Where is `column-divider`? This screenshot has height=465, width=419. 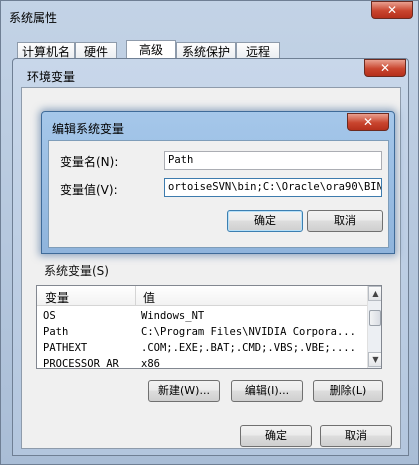 column-divider is located at coordinates (135, 296).